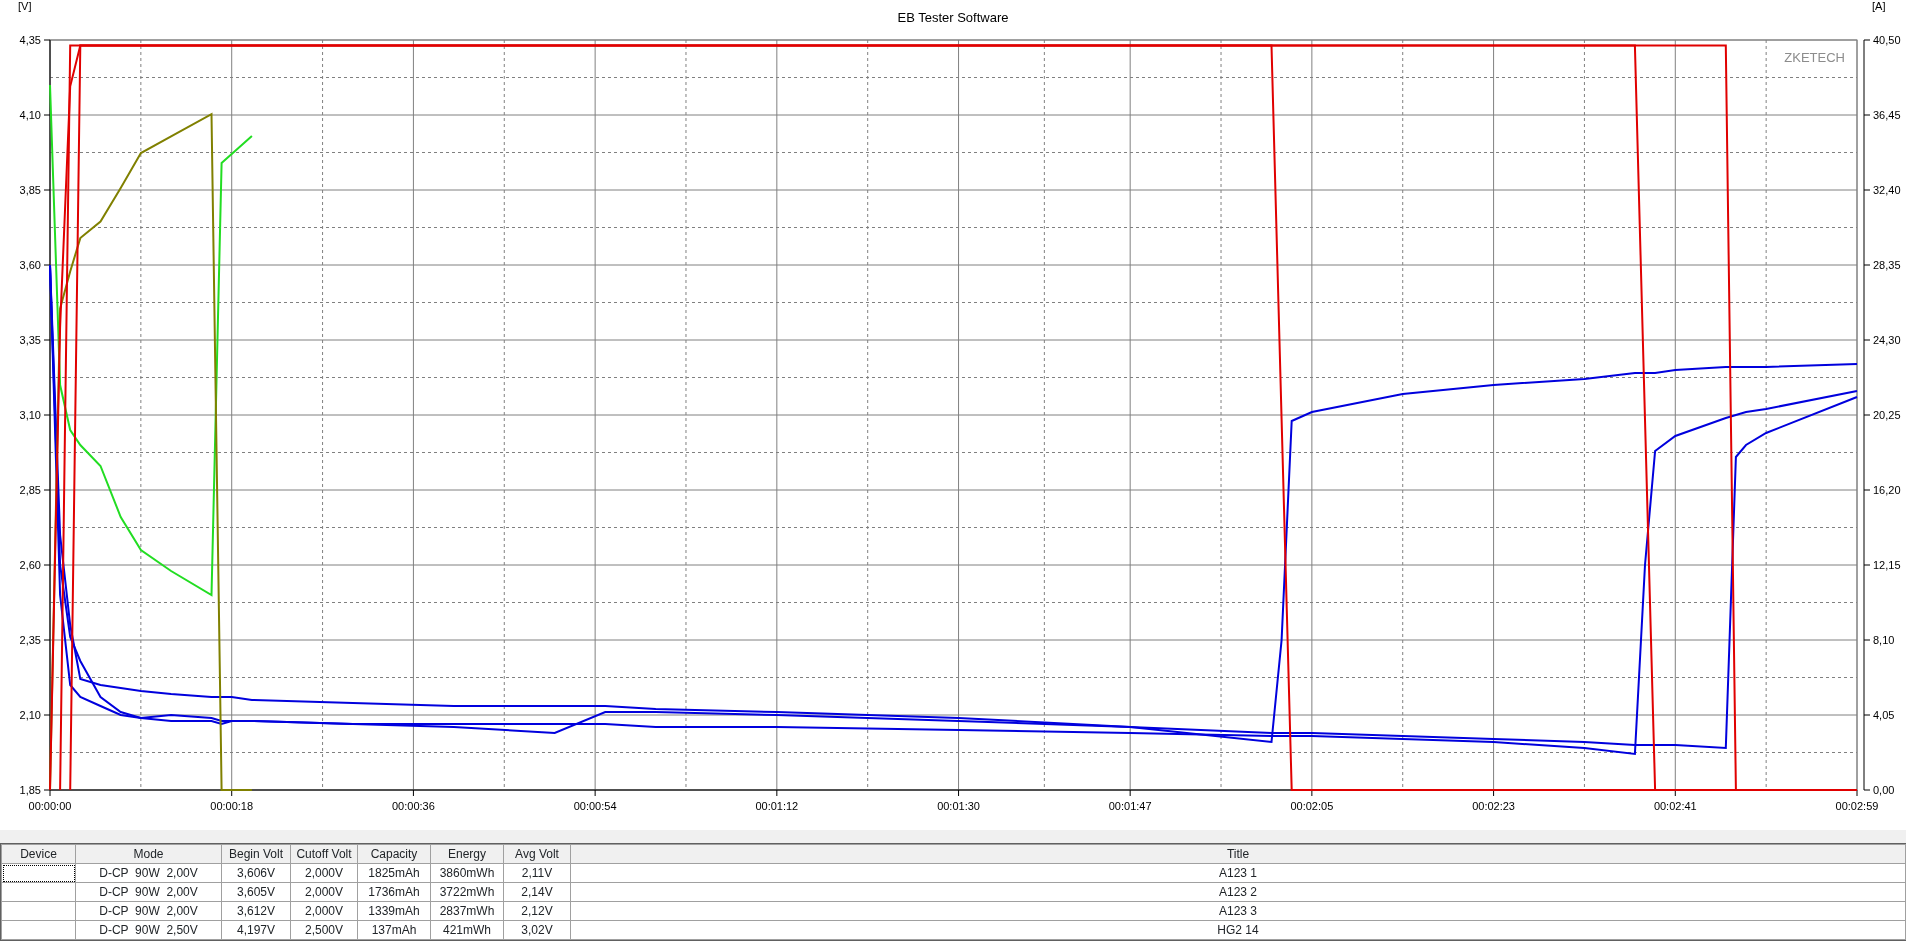 The image size is (1906, 941). What do you see at coordinates (30, 115) in the screenshot?
I see `axis-tick-label: 4,10` at bounding box center [30, 115].